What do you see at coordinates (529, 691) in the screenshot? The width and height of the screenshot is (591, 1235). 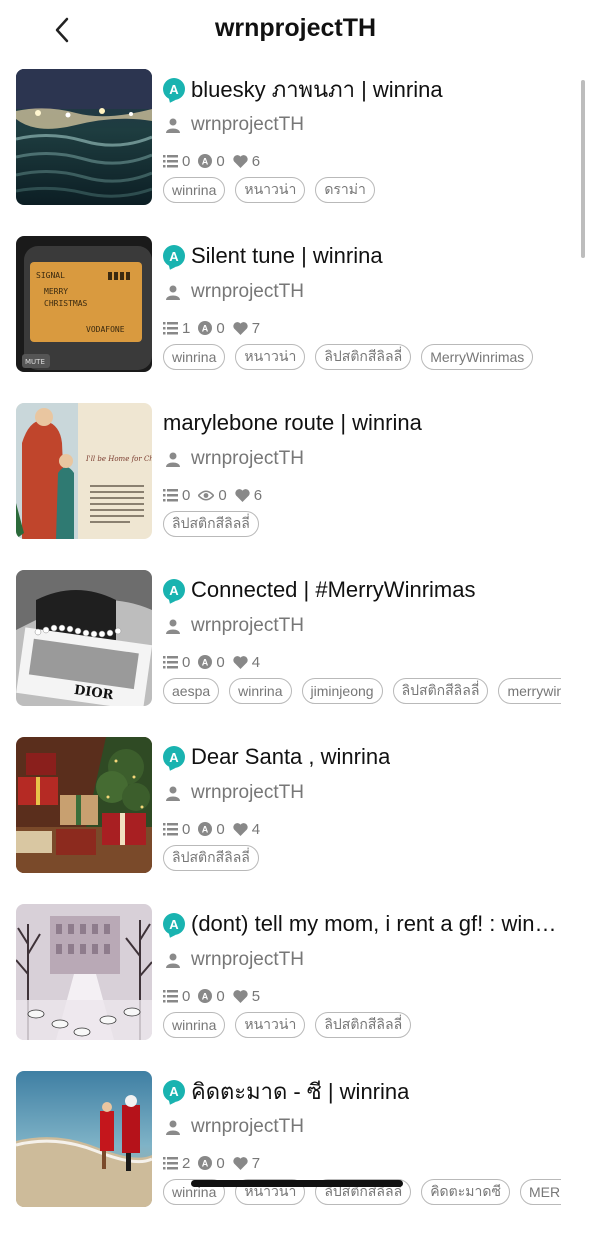 I see `tag-chip: merrywinrimas` at bounding box center [529, 691].